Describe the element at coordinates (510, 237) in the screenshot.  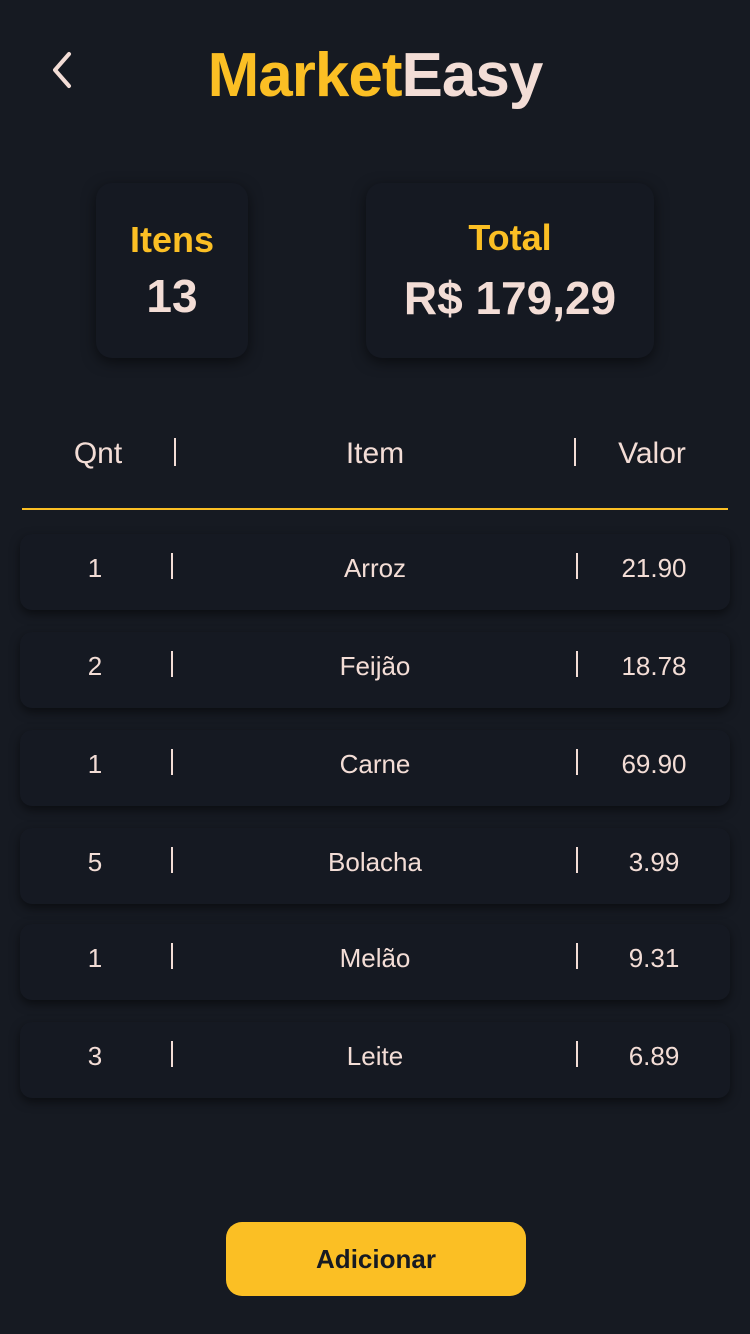
I see `total-label: Total` at that location.